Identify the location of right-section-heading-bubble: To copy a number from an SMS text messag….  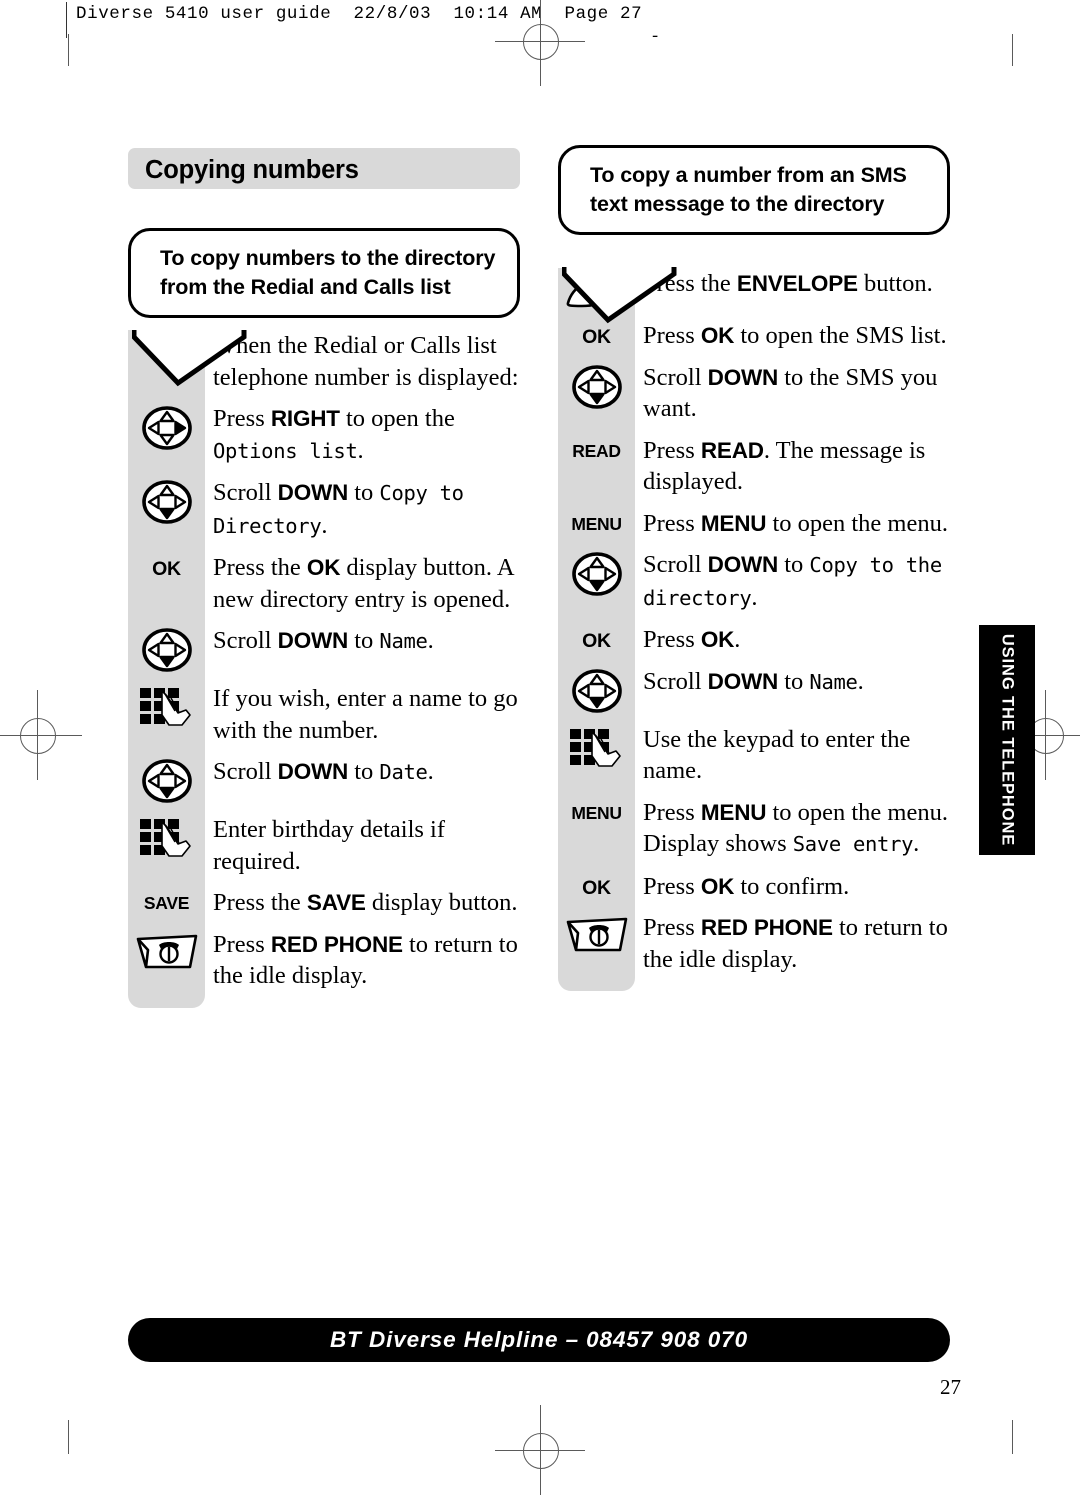
(754, 190).